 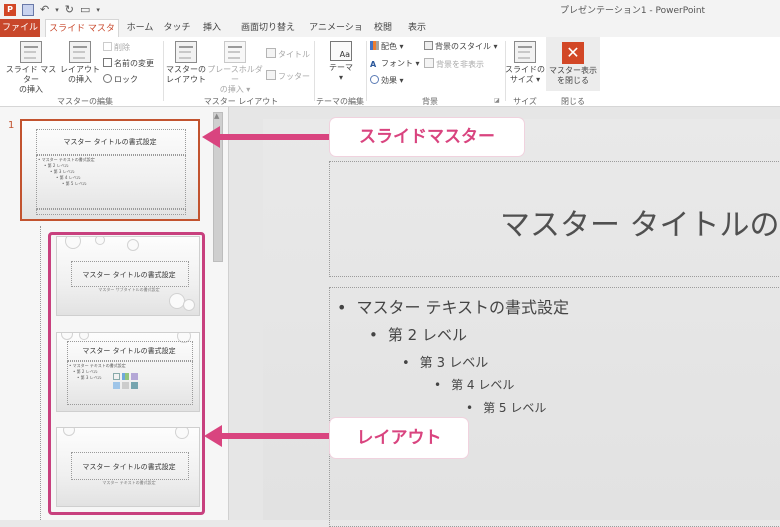 I want to click on master-layout-label-2: レイアウト, so click(x=186, y=79).